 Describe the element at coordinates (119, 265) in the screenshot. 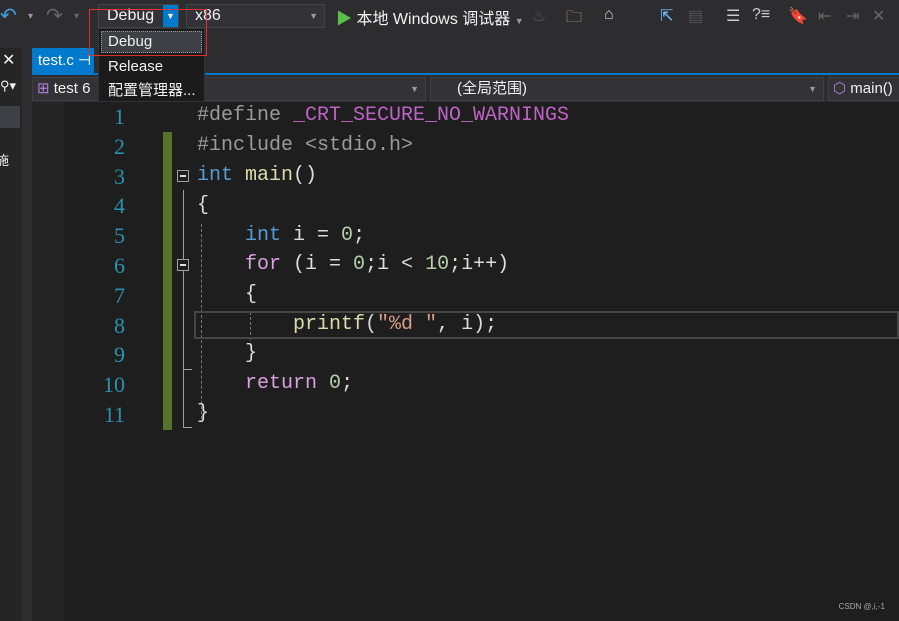

I see `line-number: 6` at that location.